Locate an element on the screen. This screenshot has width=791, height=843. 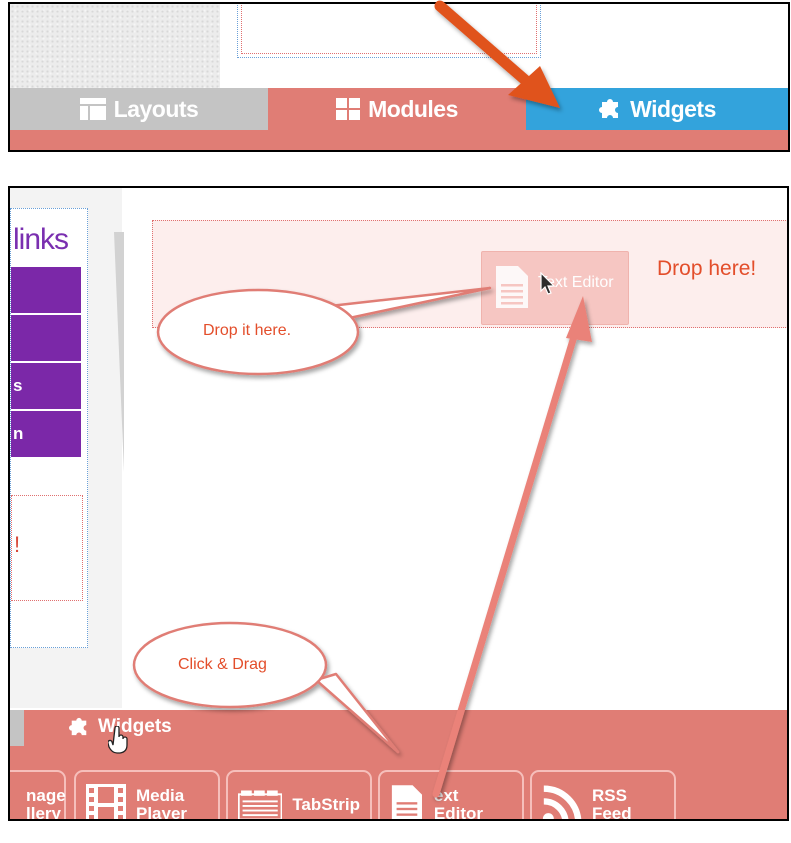
panel-tab-bar: Layouts Modules Widgets is located at coordinates (399, 109).